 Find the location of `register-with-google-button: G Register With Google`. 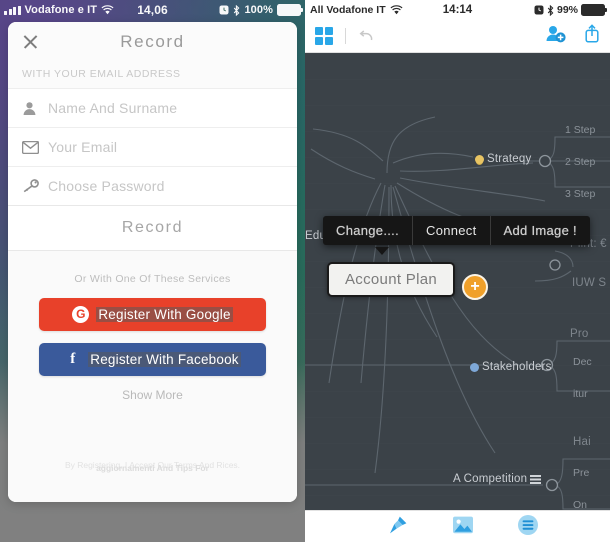

register-with-google-button: G Register With Google is located at coordinates (152, 314).